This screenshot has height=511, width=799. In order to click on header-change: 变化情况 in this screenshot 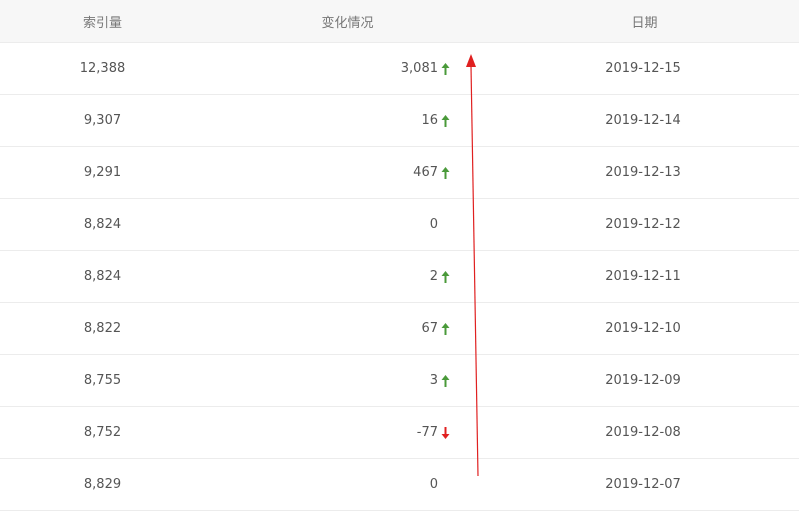, I will do `click(347, 23)`.